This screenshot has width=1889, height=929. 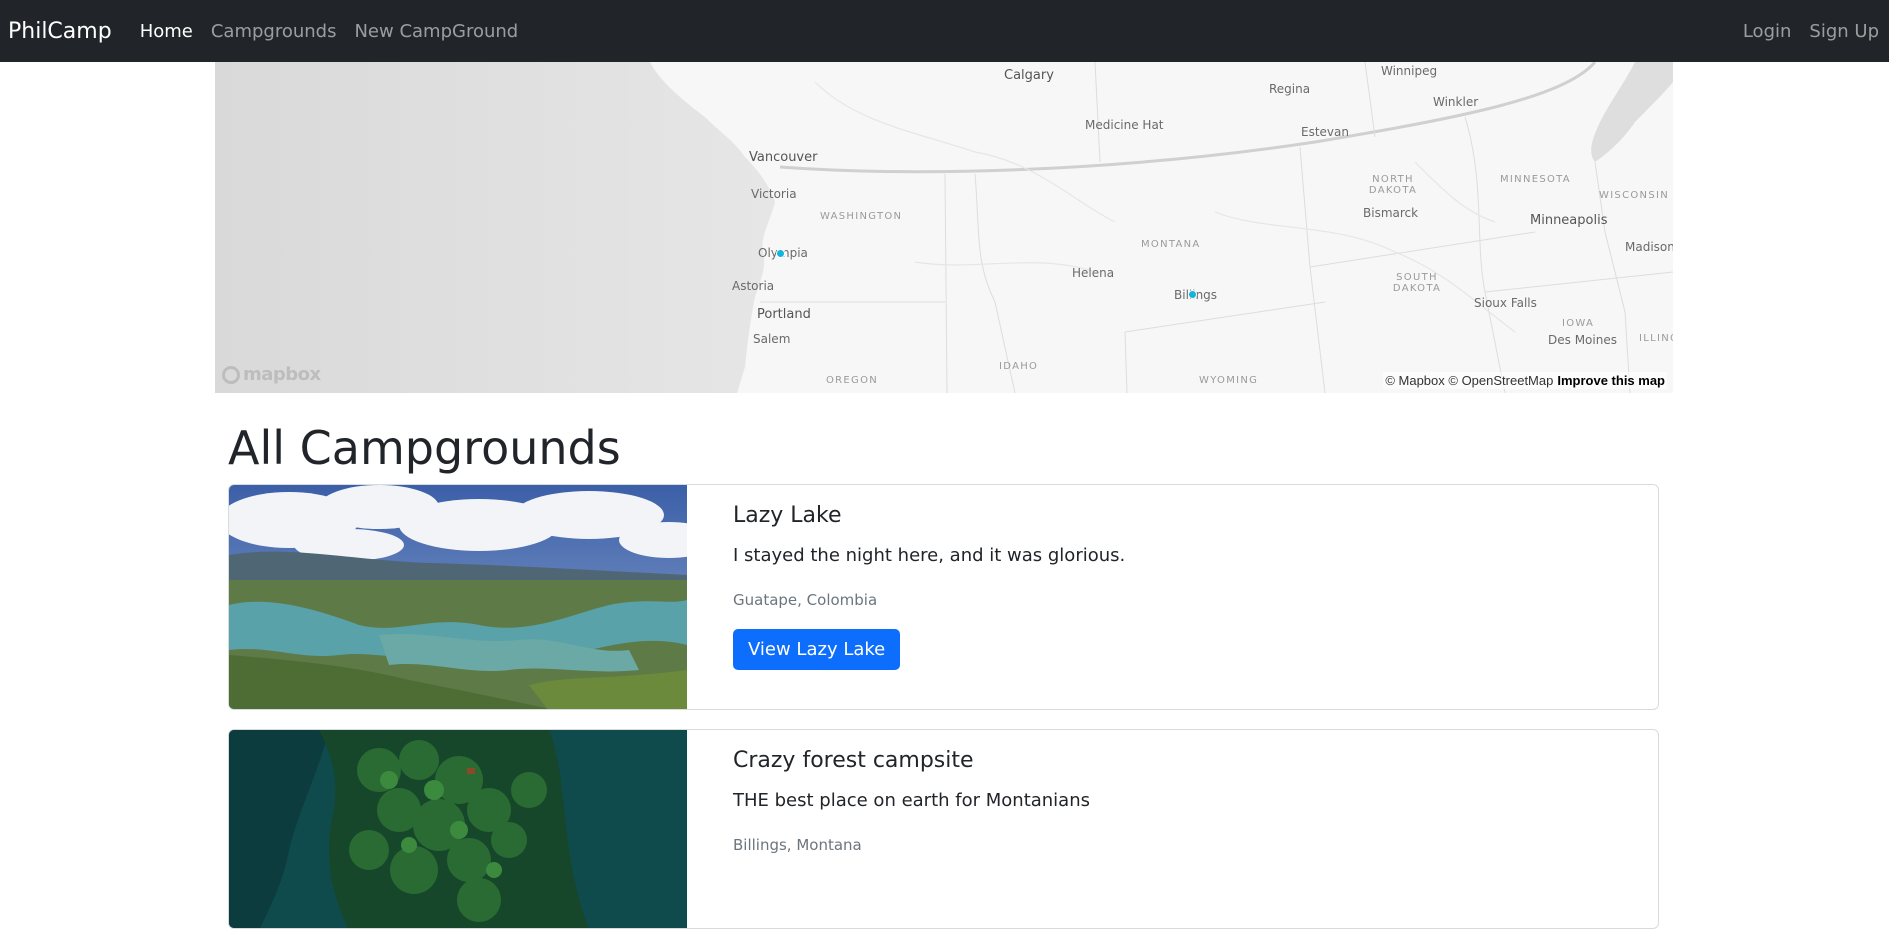 I want to click on nav-auth-links: Login Sign Up, so click(x=1802, y=31).